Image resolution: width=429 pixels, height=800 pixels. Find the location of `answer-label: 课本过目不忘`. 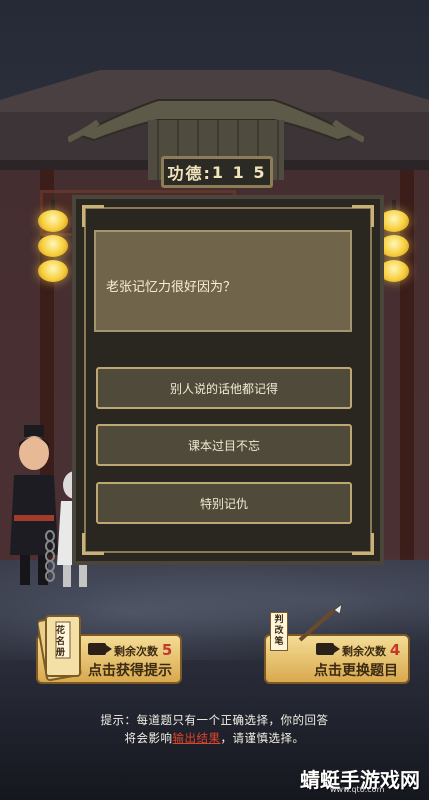

answer-label: 课本过目不忘 is located at coordinates (223, 445).